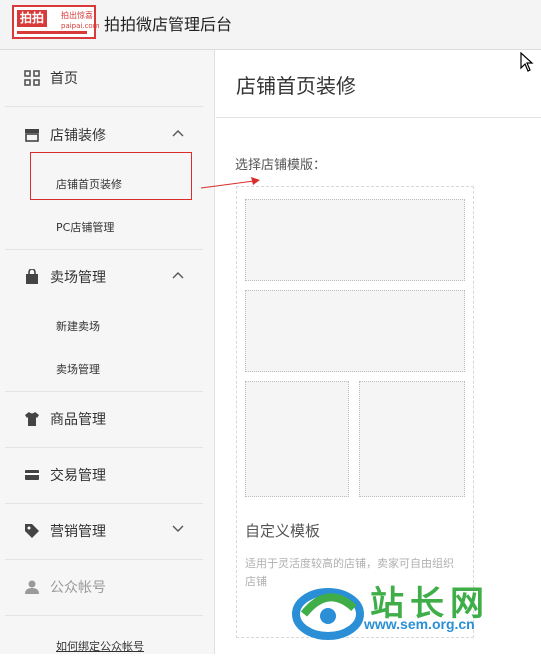  What do you see at coordinates (107, 419) in the screenshot?
I see `sidebar-item-product-management: 商品管理` at bounding box center [107, 419].